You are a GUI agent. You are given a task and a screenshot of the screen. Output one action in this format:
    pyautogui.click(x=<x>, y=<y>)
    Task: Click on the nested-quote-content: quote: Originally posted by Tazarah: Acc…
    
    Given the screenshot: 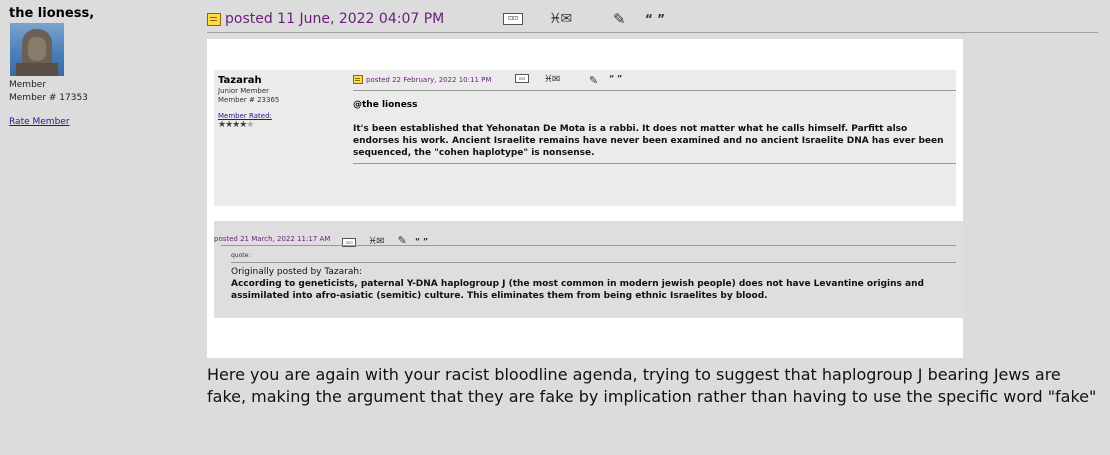 What is the action you would take?
    pyautogui.click(x=595, y=277)
    